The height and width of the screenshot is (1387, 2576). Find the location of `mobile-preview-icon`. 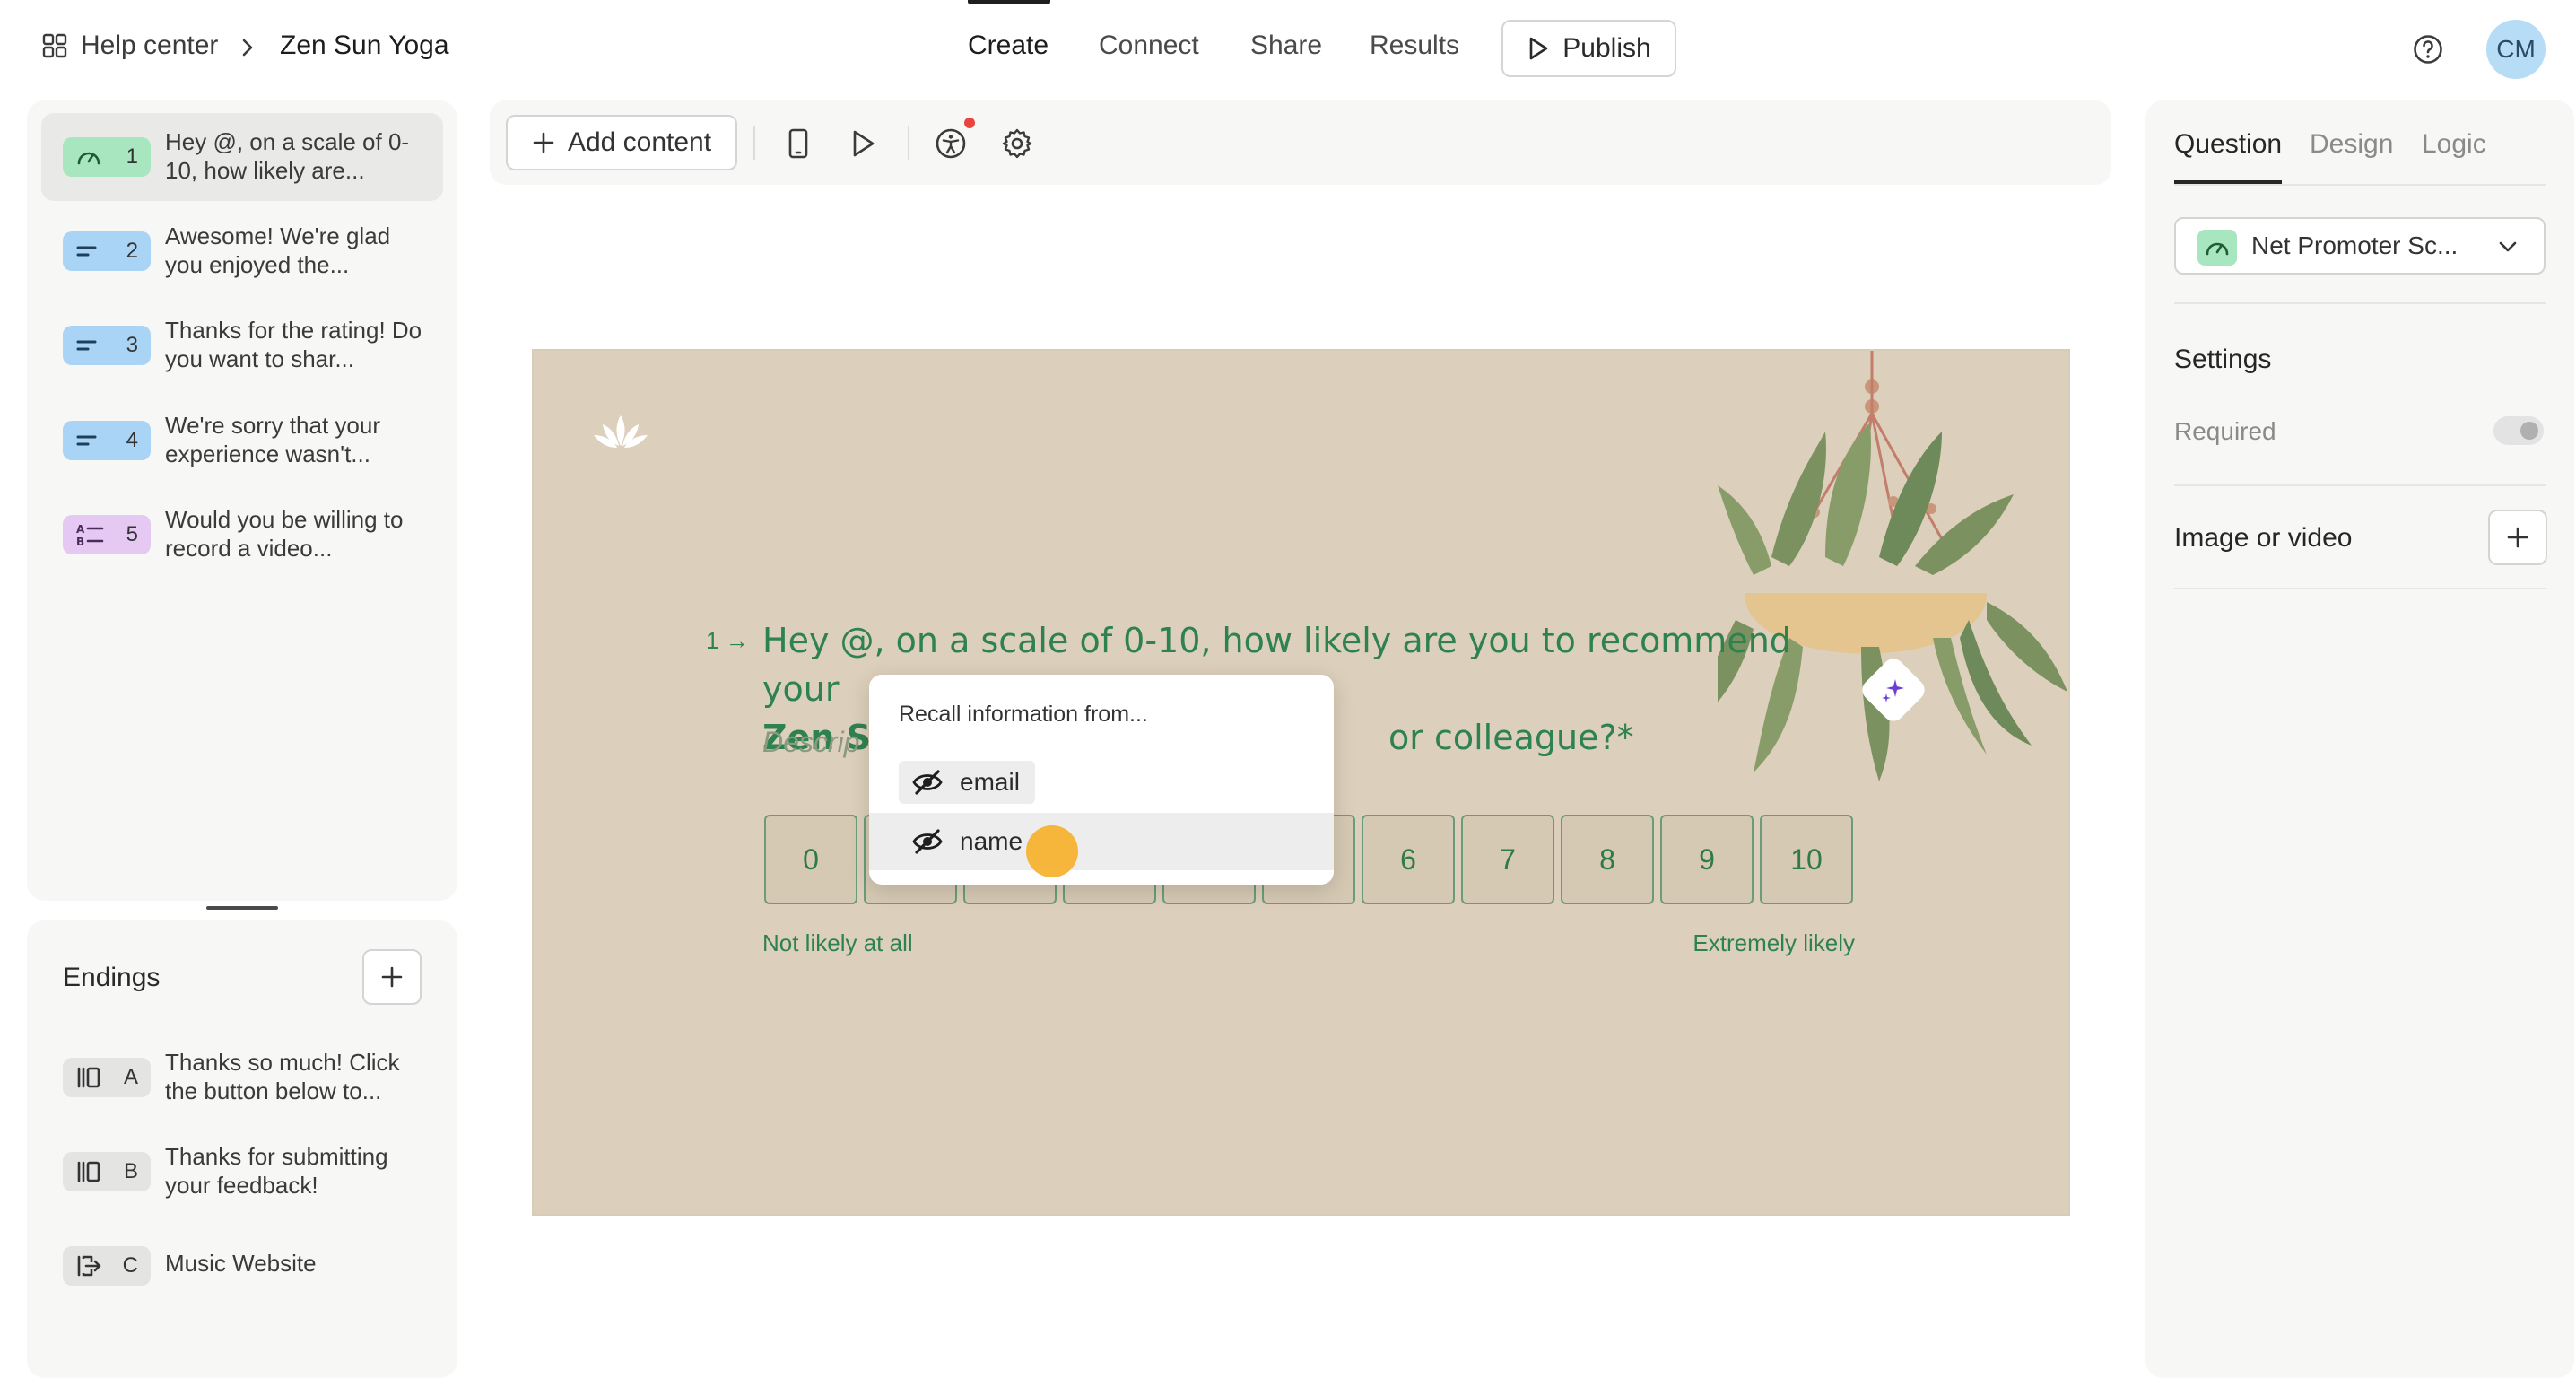

mobile-preview-icon is located at coordinates (798, 143).